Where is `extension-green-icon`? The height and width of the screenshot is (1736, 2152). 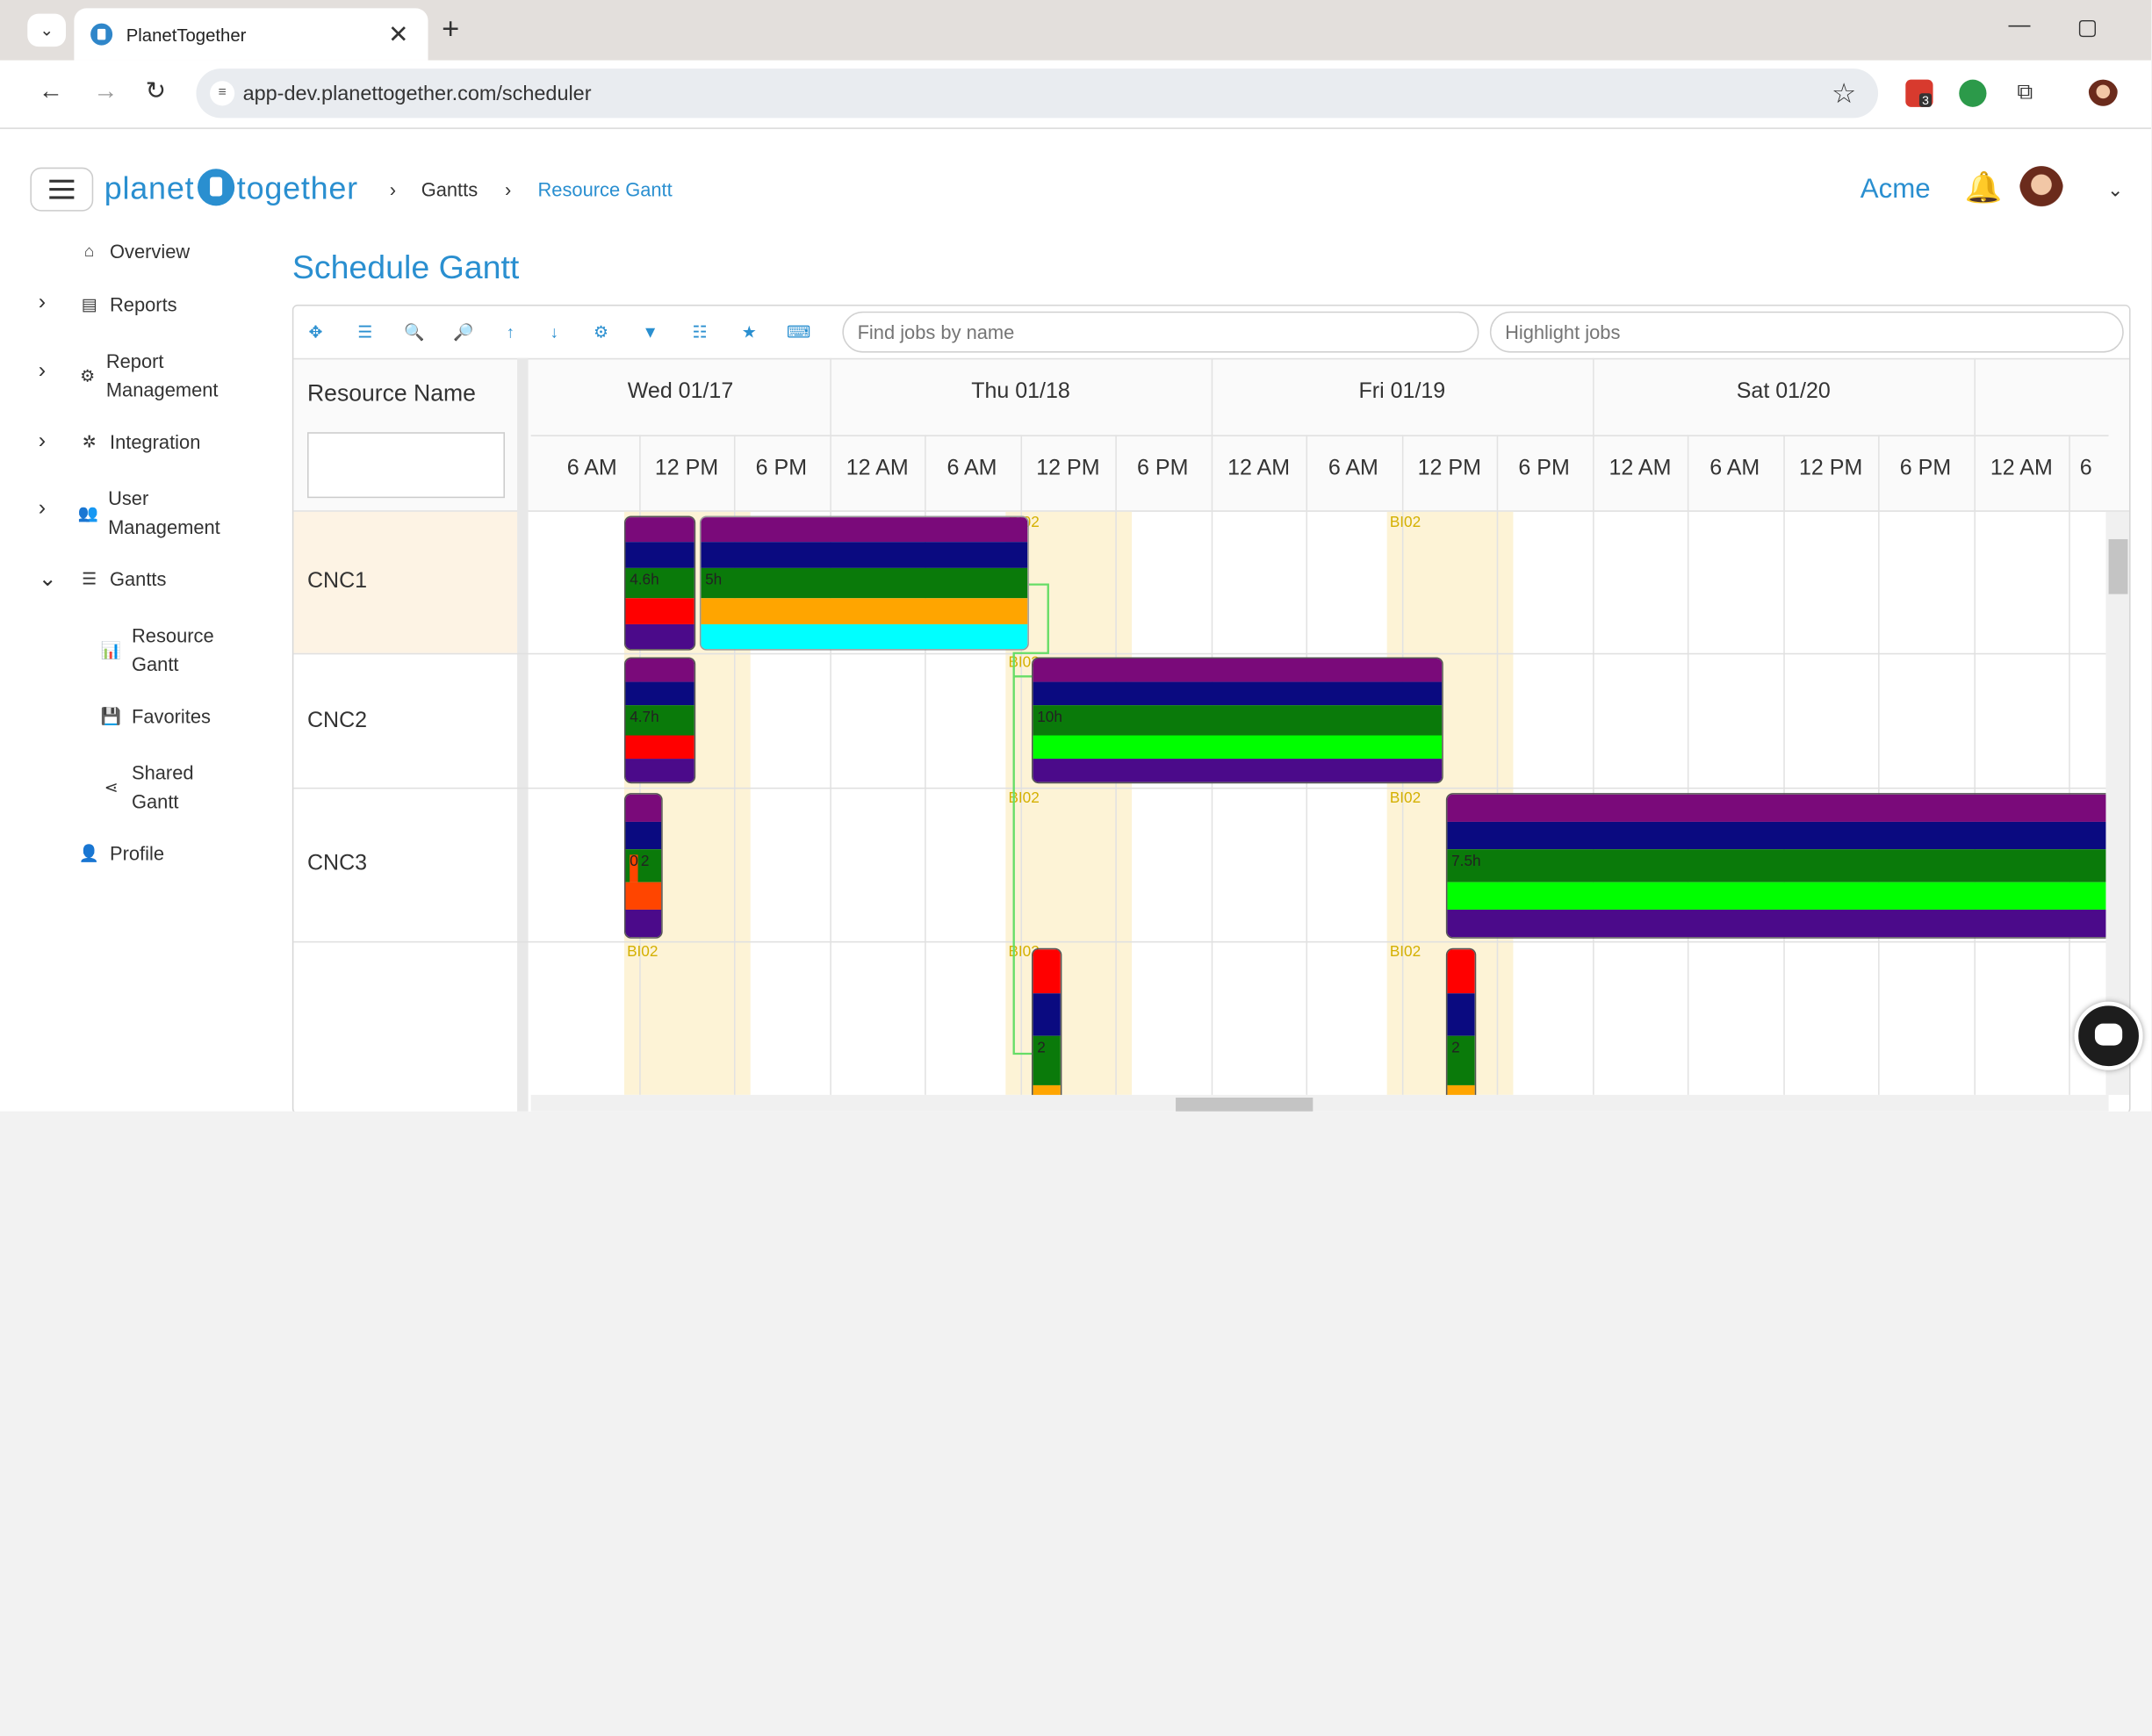 extension-green-icon is located at coordinates (1973, 93).